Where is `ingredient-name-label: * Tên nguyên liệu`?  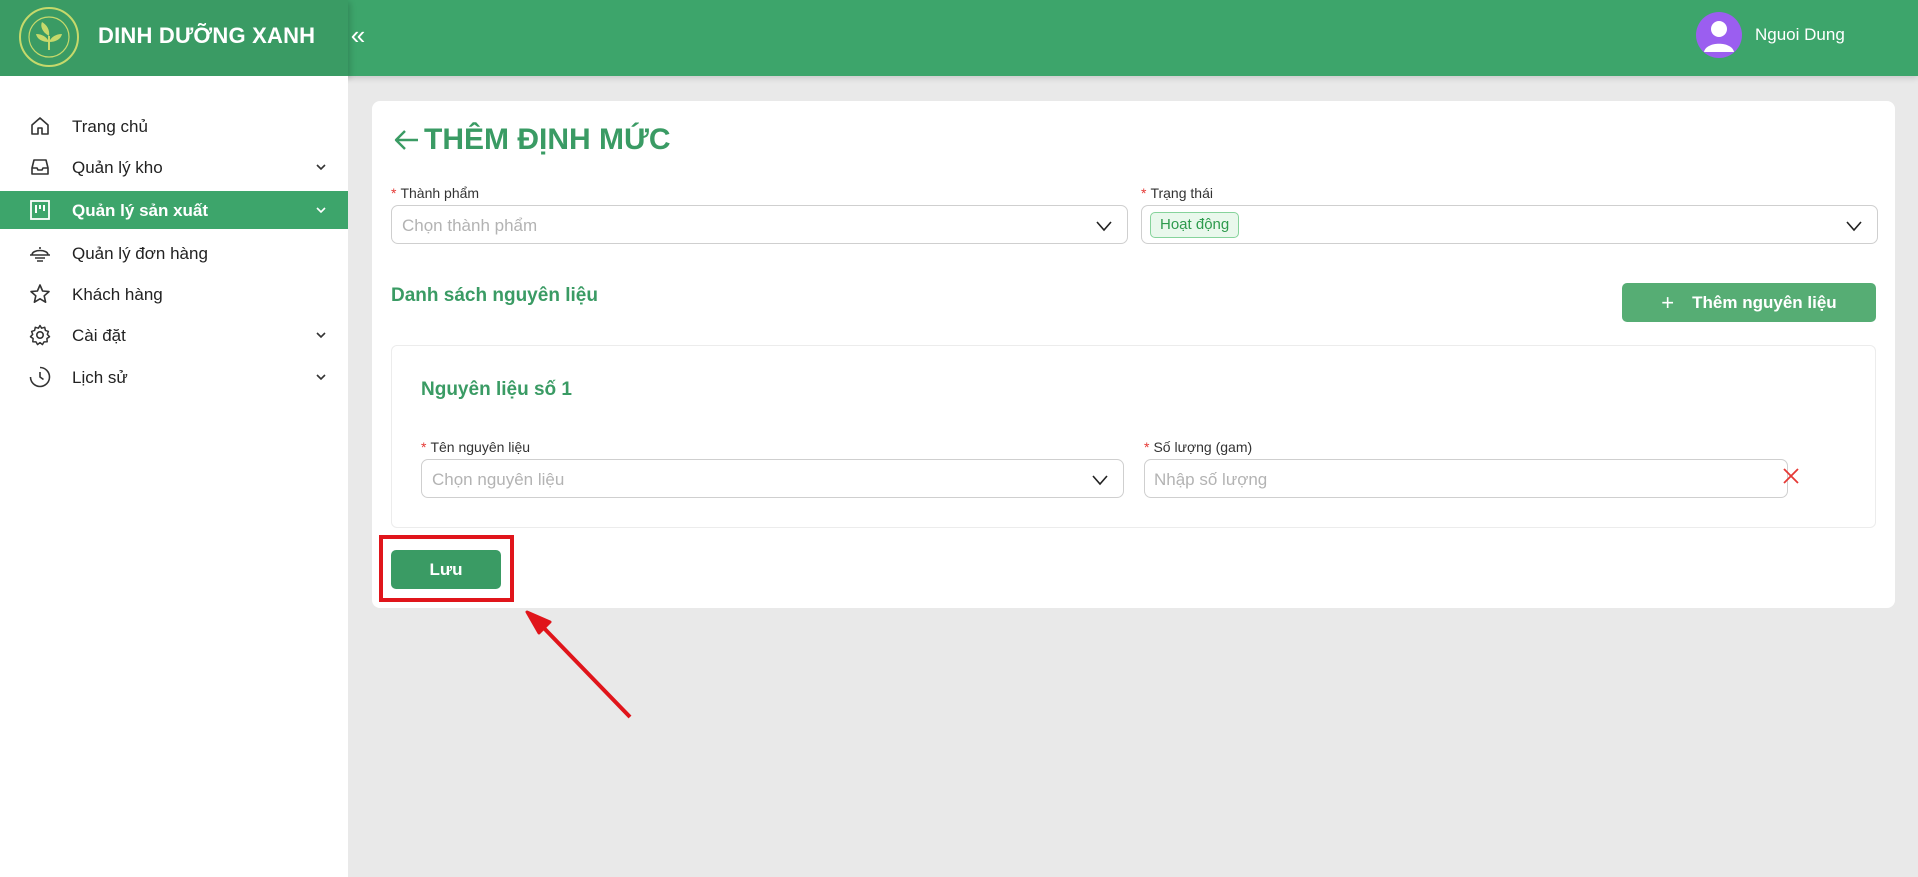 ingredient-name-label: * Tên nguyên liệu is located at coordinates (476, 447).